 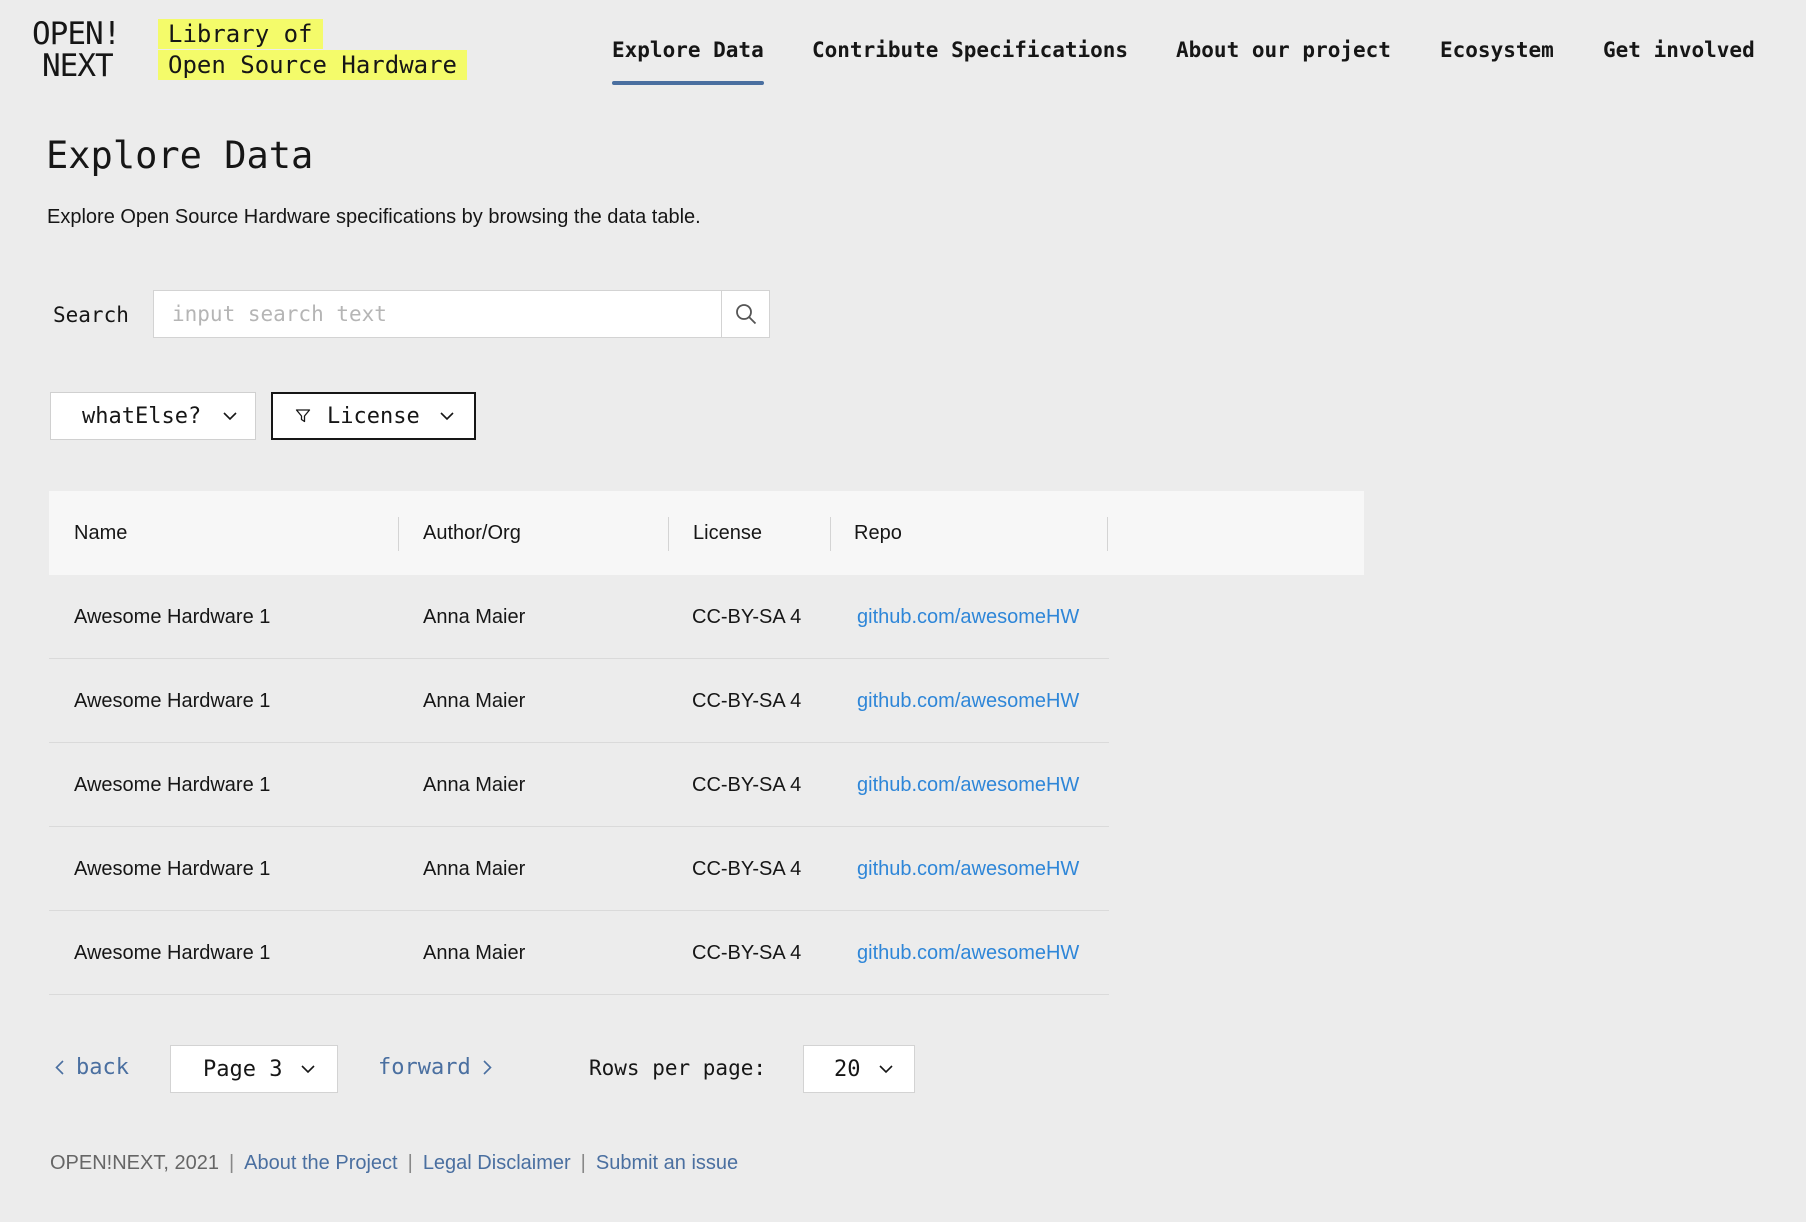 What do you see at coordinates (487, 1067) in the screenshot?
I see `chevron-right-icon` at bounding box center [487, 1067].